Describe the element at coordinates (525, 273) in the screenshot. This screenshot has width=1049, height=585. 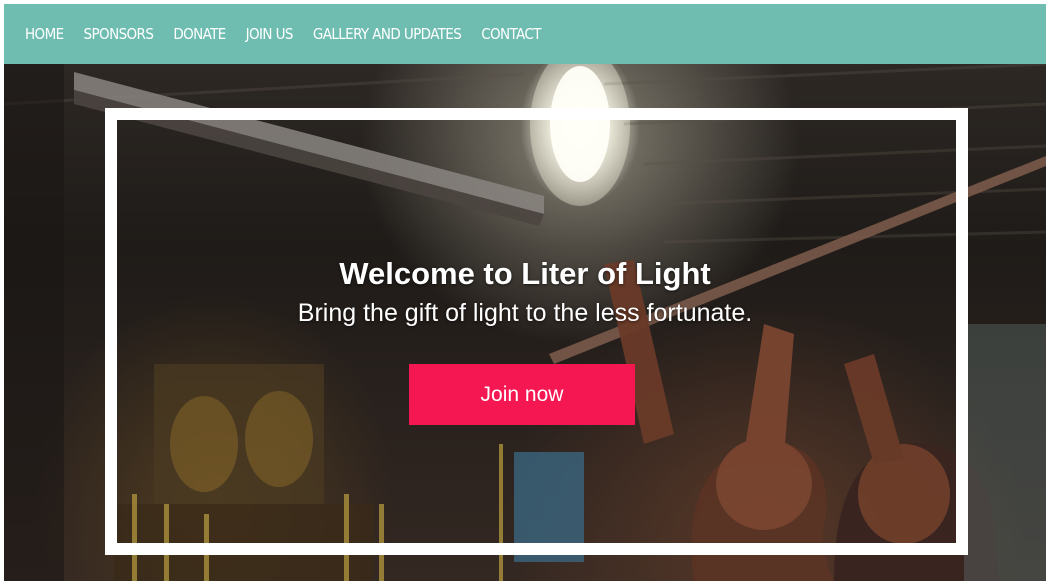
I see `hero-title: Welcome to Liter of Light` at that location.